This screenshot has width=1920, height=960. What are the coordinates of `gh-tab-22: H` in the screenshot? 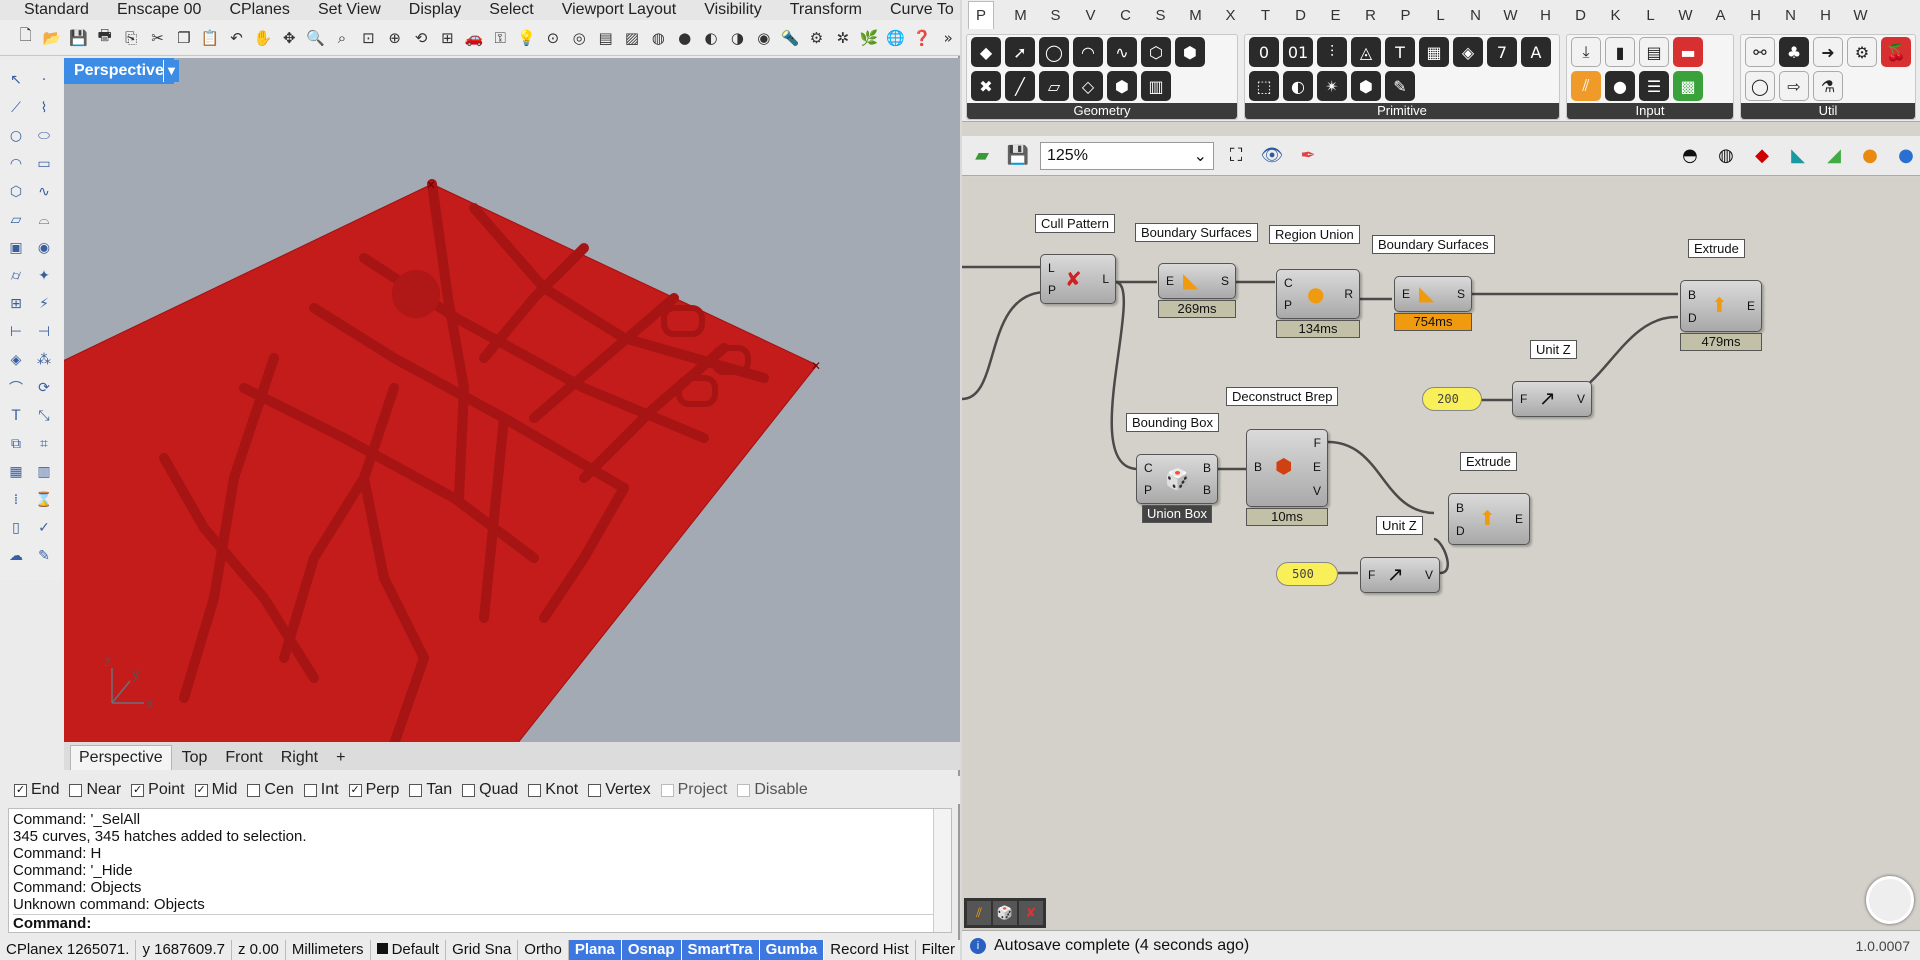 It's located at (1755, 15).